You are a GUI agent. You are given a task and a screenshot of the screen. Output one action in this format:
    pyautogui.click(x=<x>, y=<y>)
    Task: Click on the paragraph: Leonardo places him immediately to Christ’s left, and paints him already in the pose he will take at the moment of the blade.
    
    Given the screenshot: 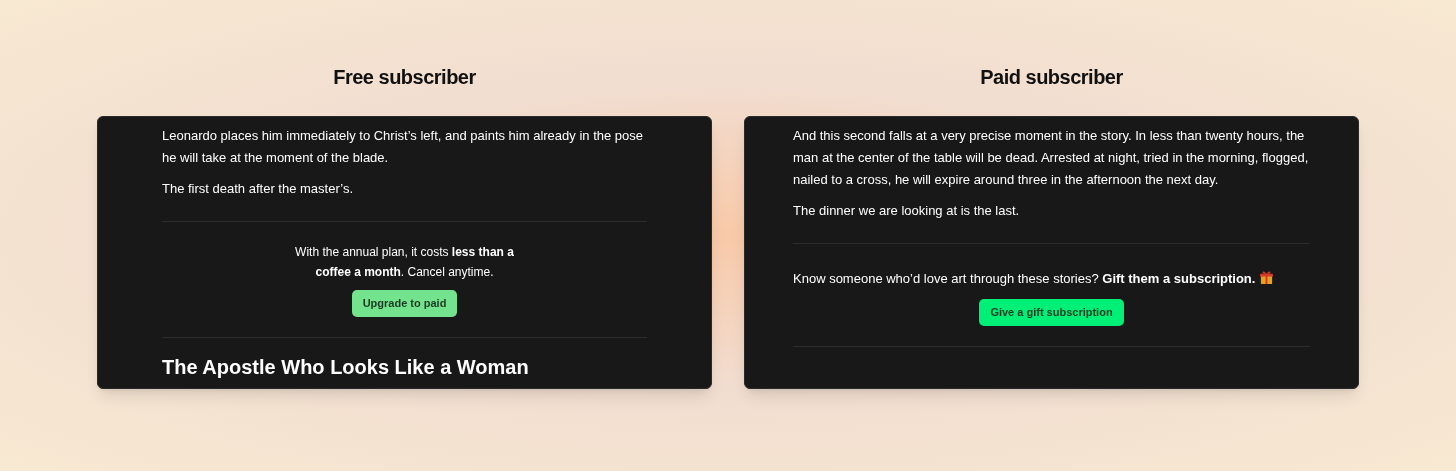 What is the action you would take?
    pyautogui.click(x=403, y=147)
    